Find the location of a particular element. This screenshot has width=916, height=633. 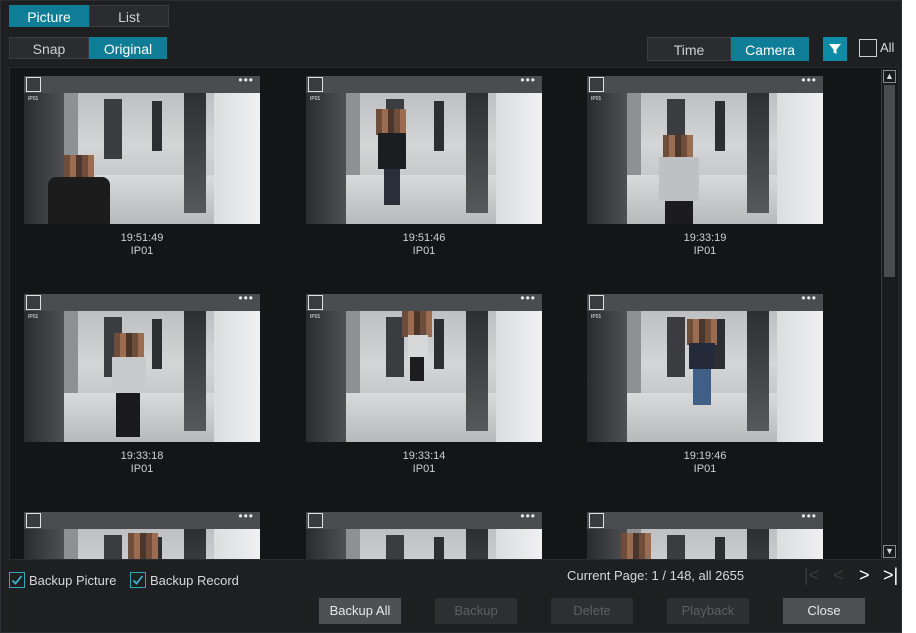

filter-button is located at coordinates (835, 49).